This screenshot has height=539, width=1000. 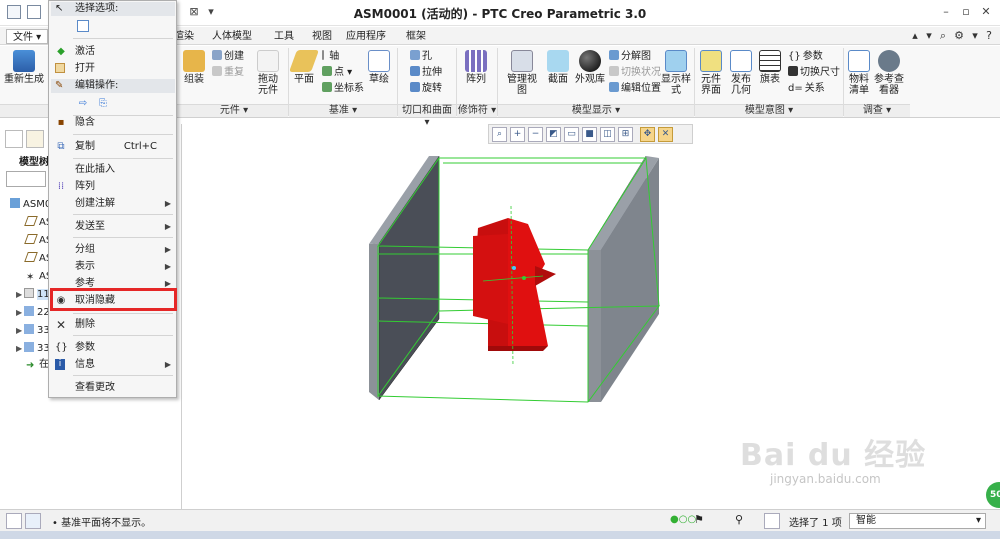 I want to click on tree-item-insert-here: ➜ 在, so click(x=37, y=364).